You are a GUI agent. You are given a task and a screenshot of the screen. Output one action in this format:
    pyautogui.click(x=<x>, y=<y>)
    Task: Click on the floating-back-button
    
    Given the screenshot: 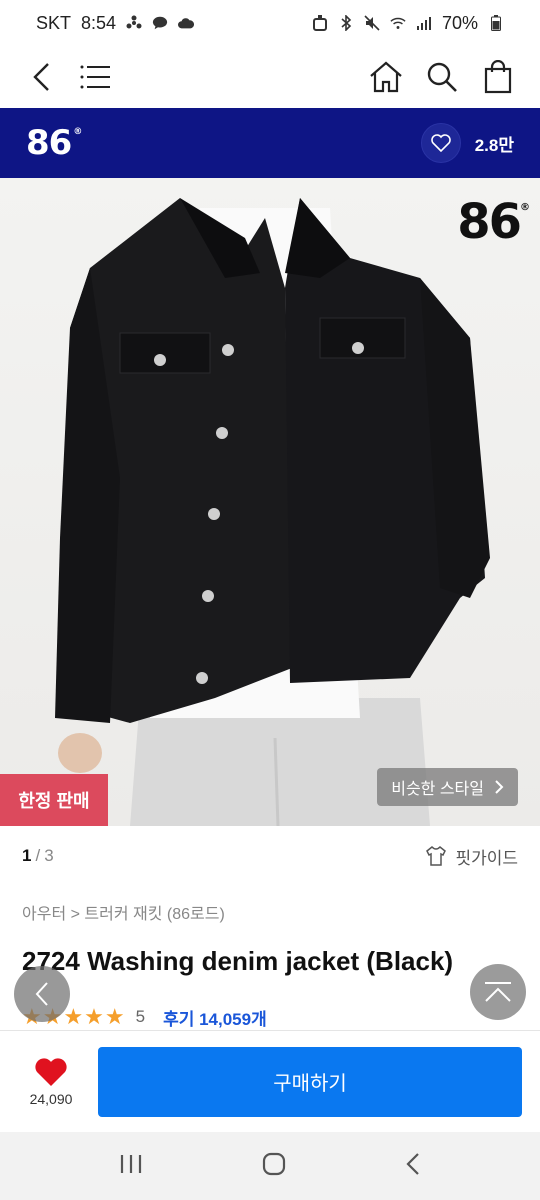 What is the action you would take?
    pyautogui.click(x=42, y=994)
    